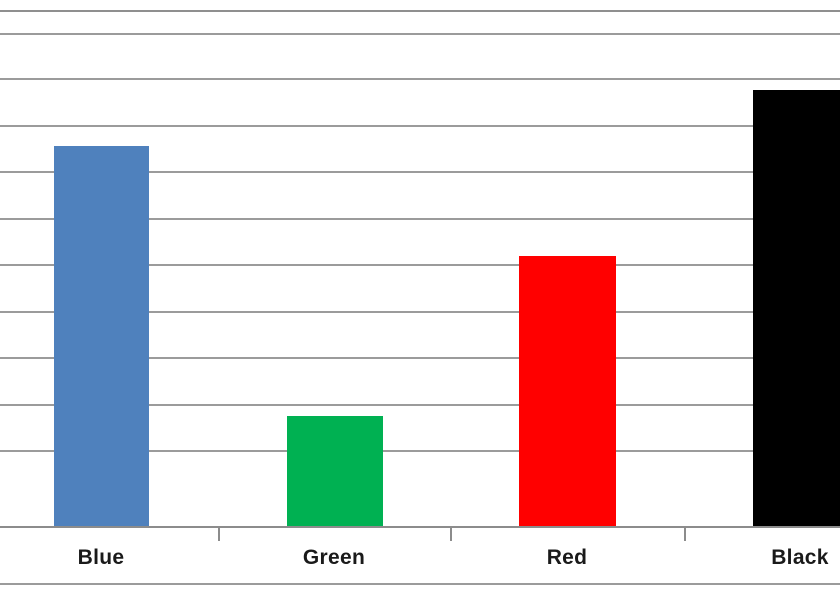 The width and height of the screenshot is (840, 600). What do you see at coordinates (796, 308) in the screenshot?
I see `bar-black` at bounding box center [796, 308].